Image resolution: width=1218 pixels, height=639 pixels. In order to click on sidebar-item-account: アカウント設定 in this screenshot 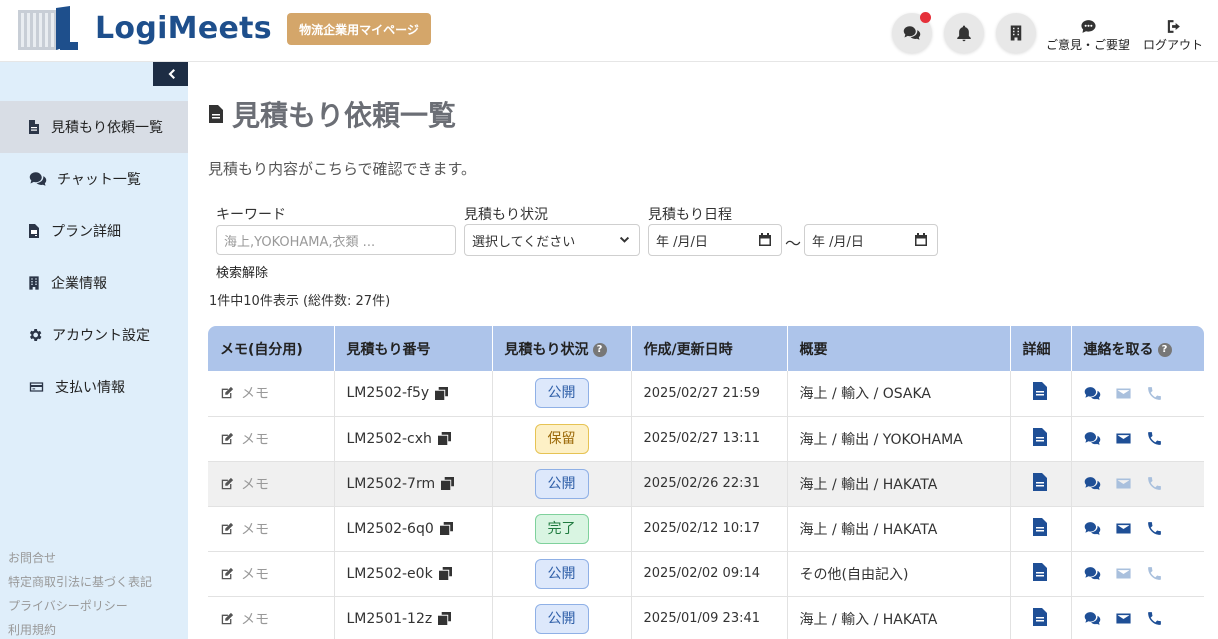, I will do `click(94, 335)`.